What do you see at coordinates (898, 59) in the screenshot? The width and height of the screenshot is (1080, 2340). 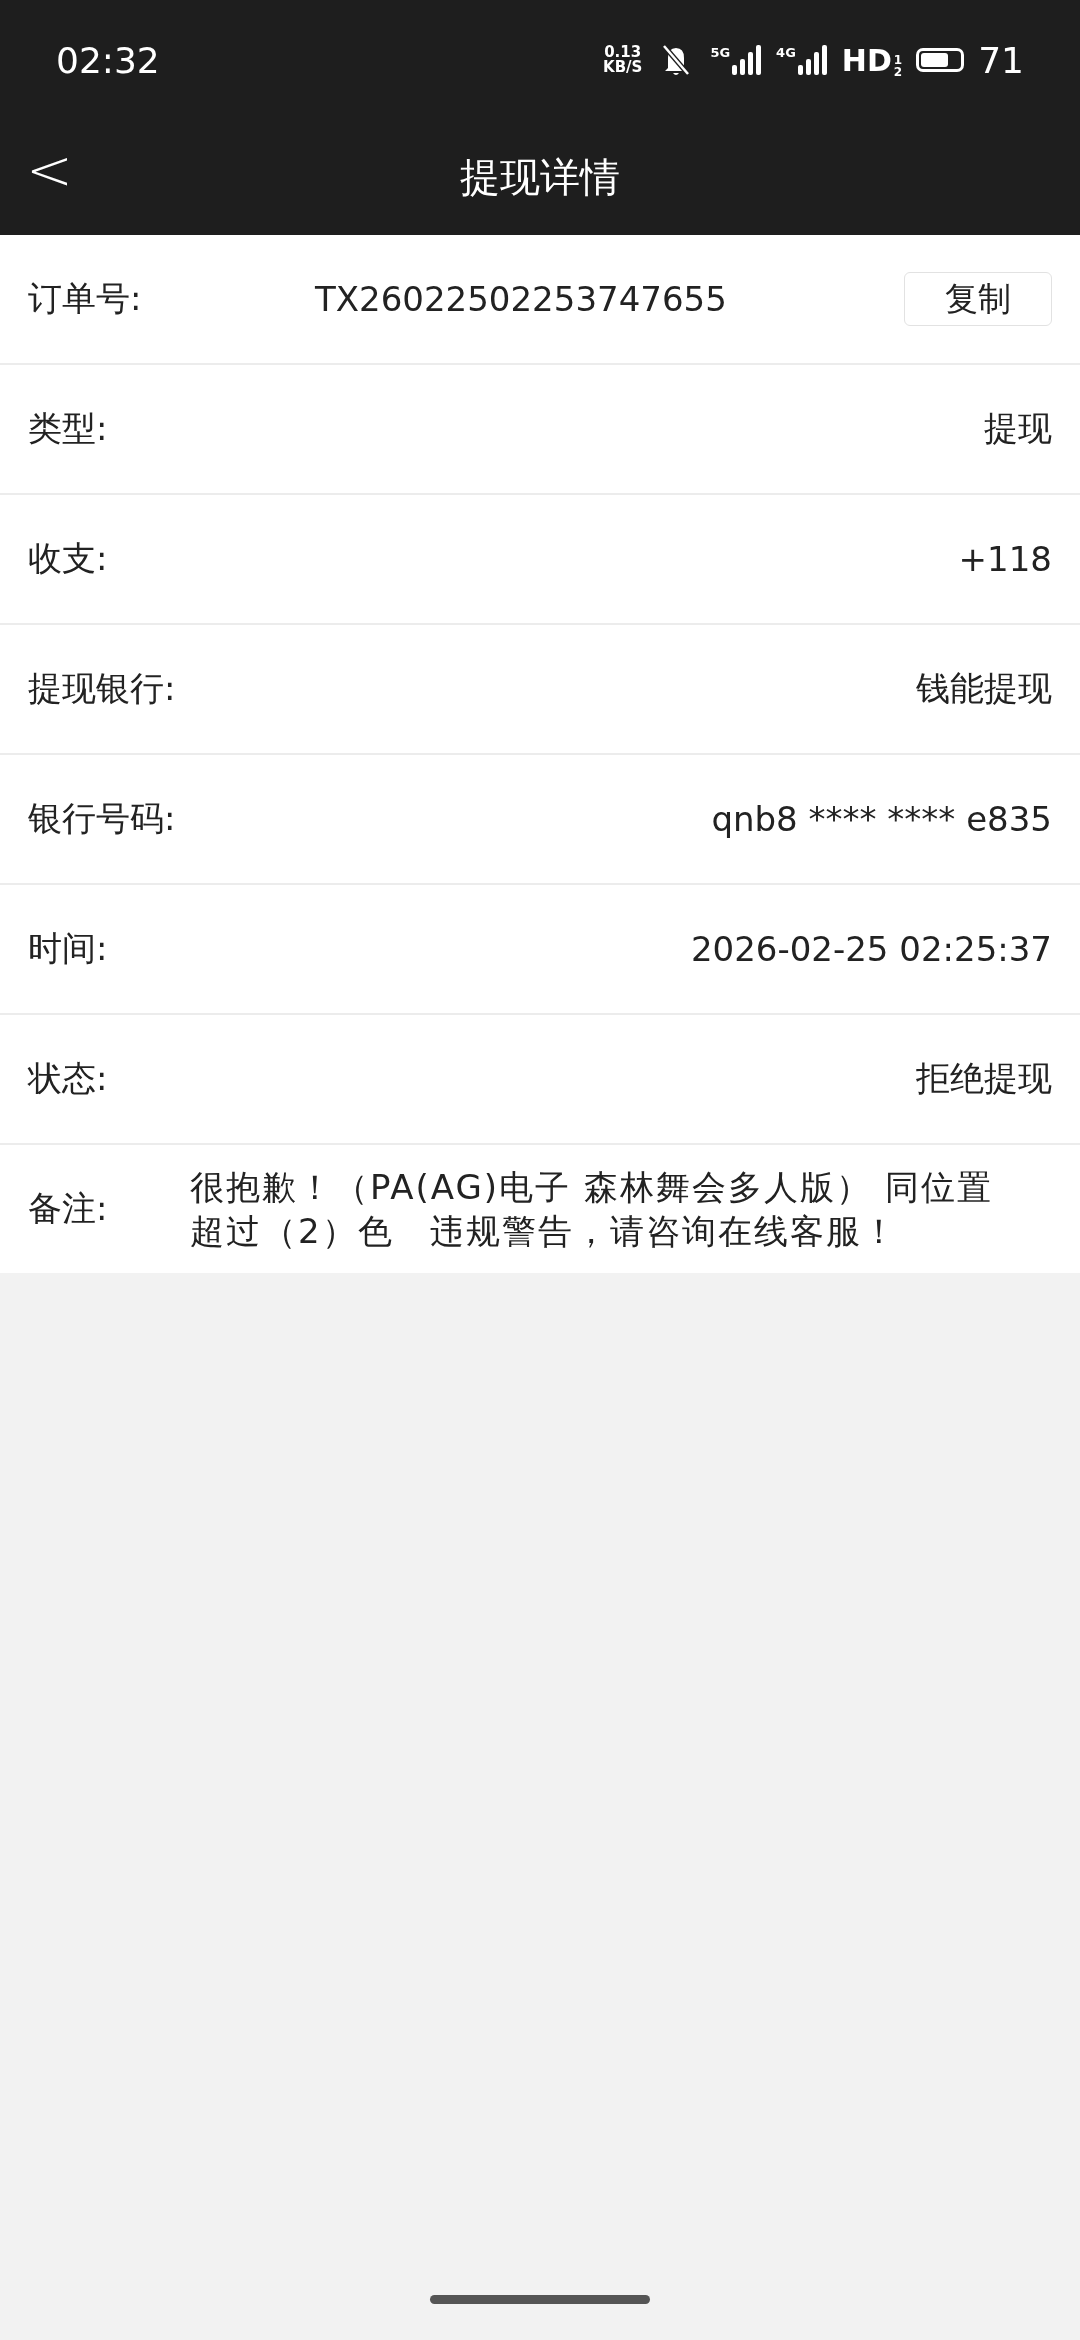 I see `hd-slot: 1` at bounding box center [898, 59].